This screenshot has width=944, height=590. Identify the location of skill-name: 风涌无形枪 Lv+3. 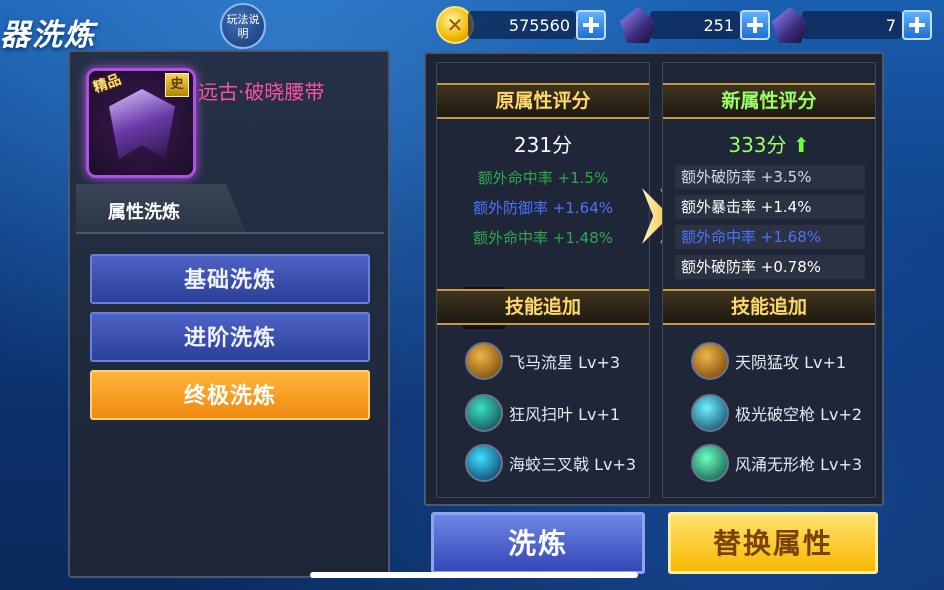
(799, 464).